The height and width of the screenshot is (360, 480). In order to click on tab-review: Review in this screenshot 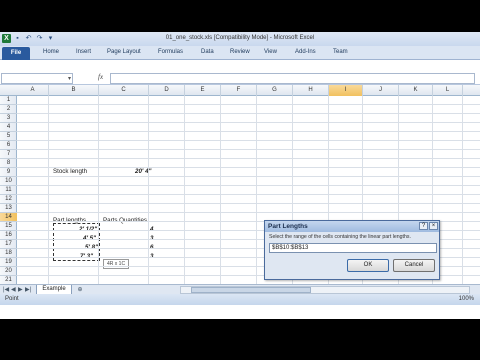, I will do `click(240, 52)`.